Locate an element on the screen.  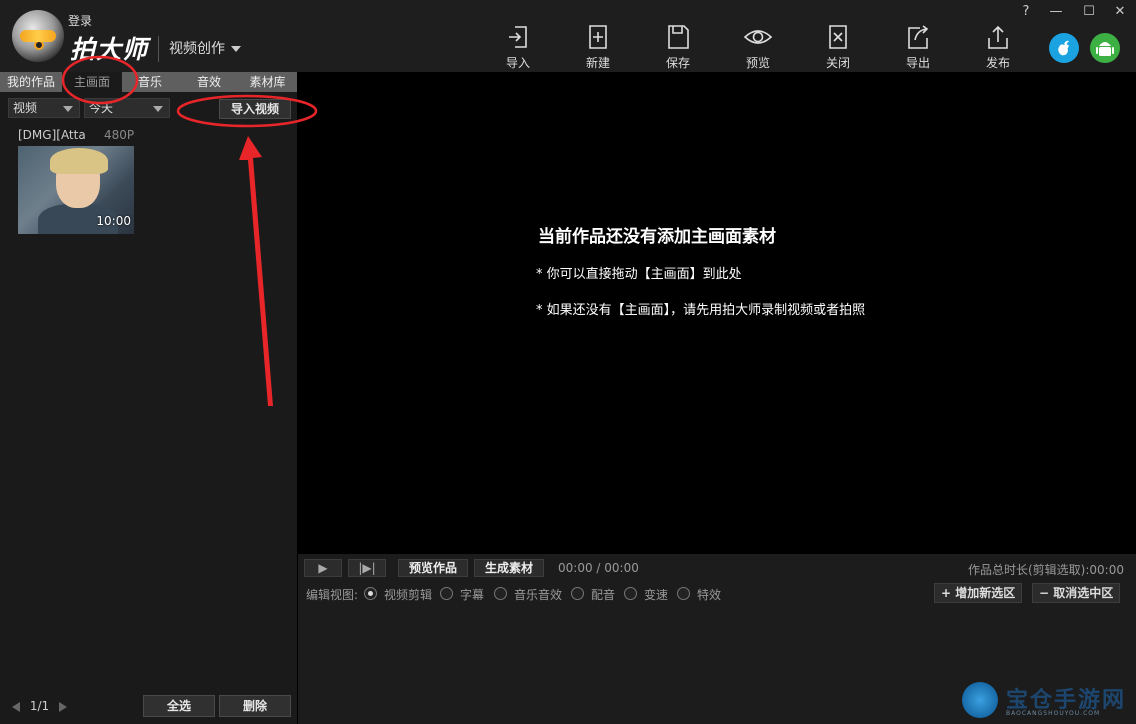
import-icon is located at coordinates (518, 37).